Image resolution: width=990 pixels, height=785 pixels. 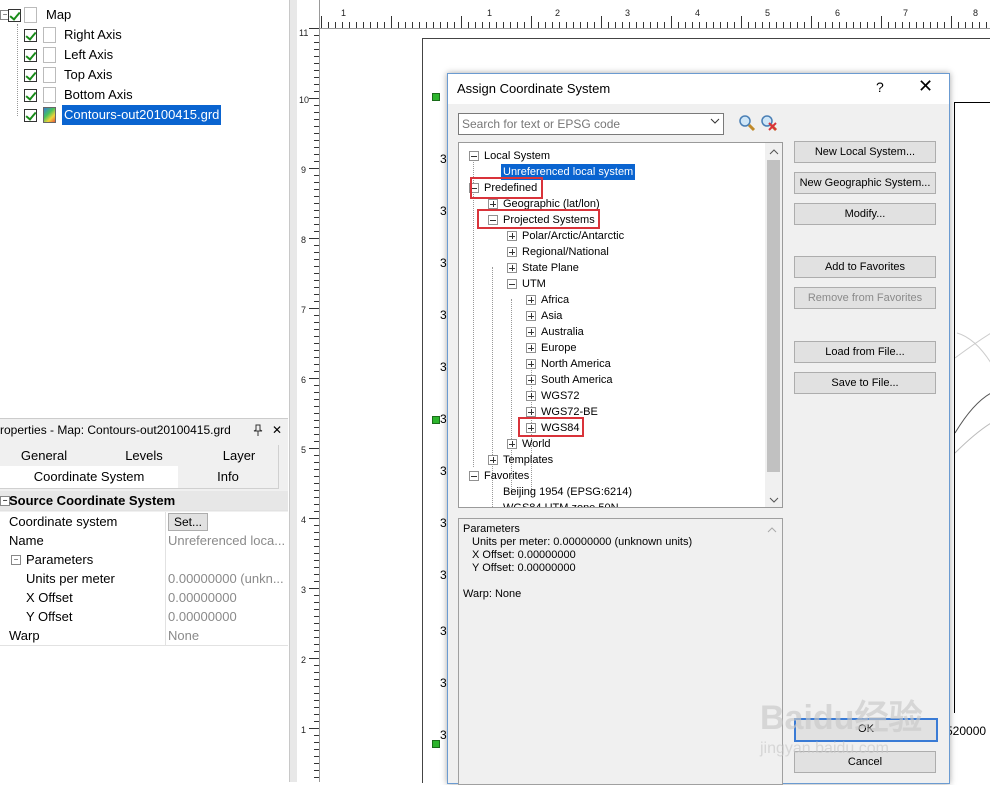 I want to click on tree-scrollbar, so click(x=773, y=325).